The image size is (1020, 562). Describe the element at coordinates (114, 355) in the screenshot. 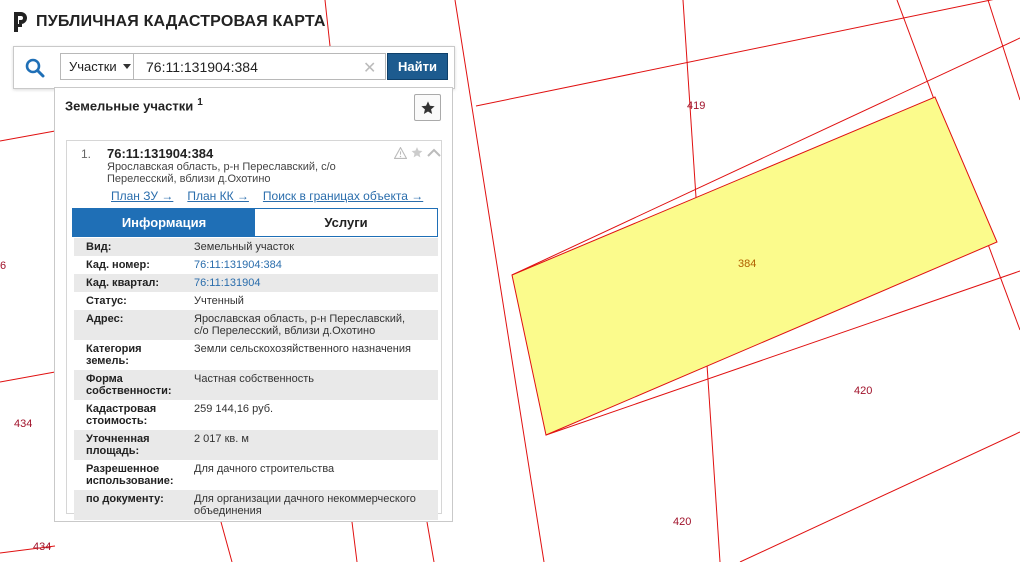

I see `attr-label: Категория земель:` at that location.